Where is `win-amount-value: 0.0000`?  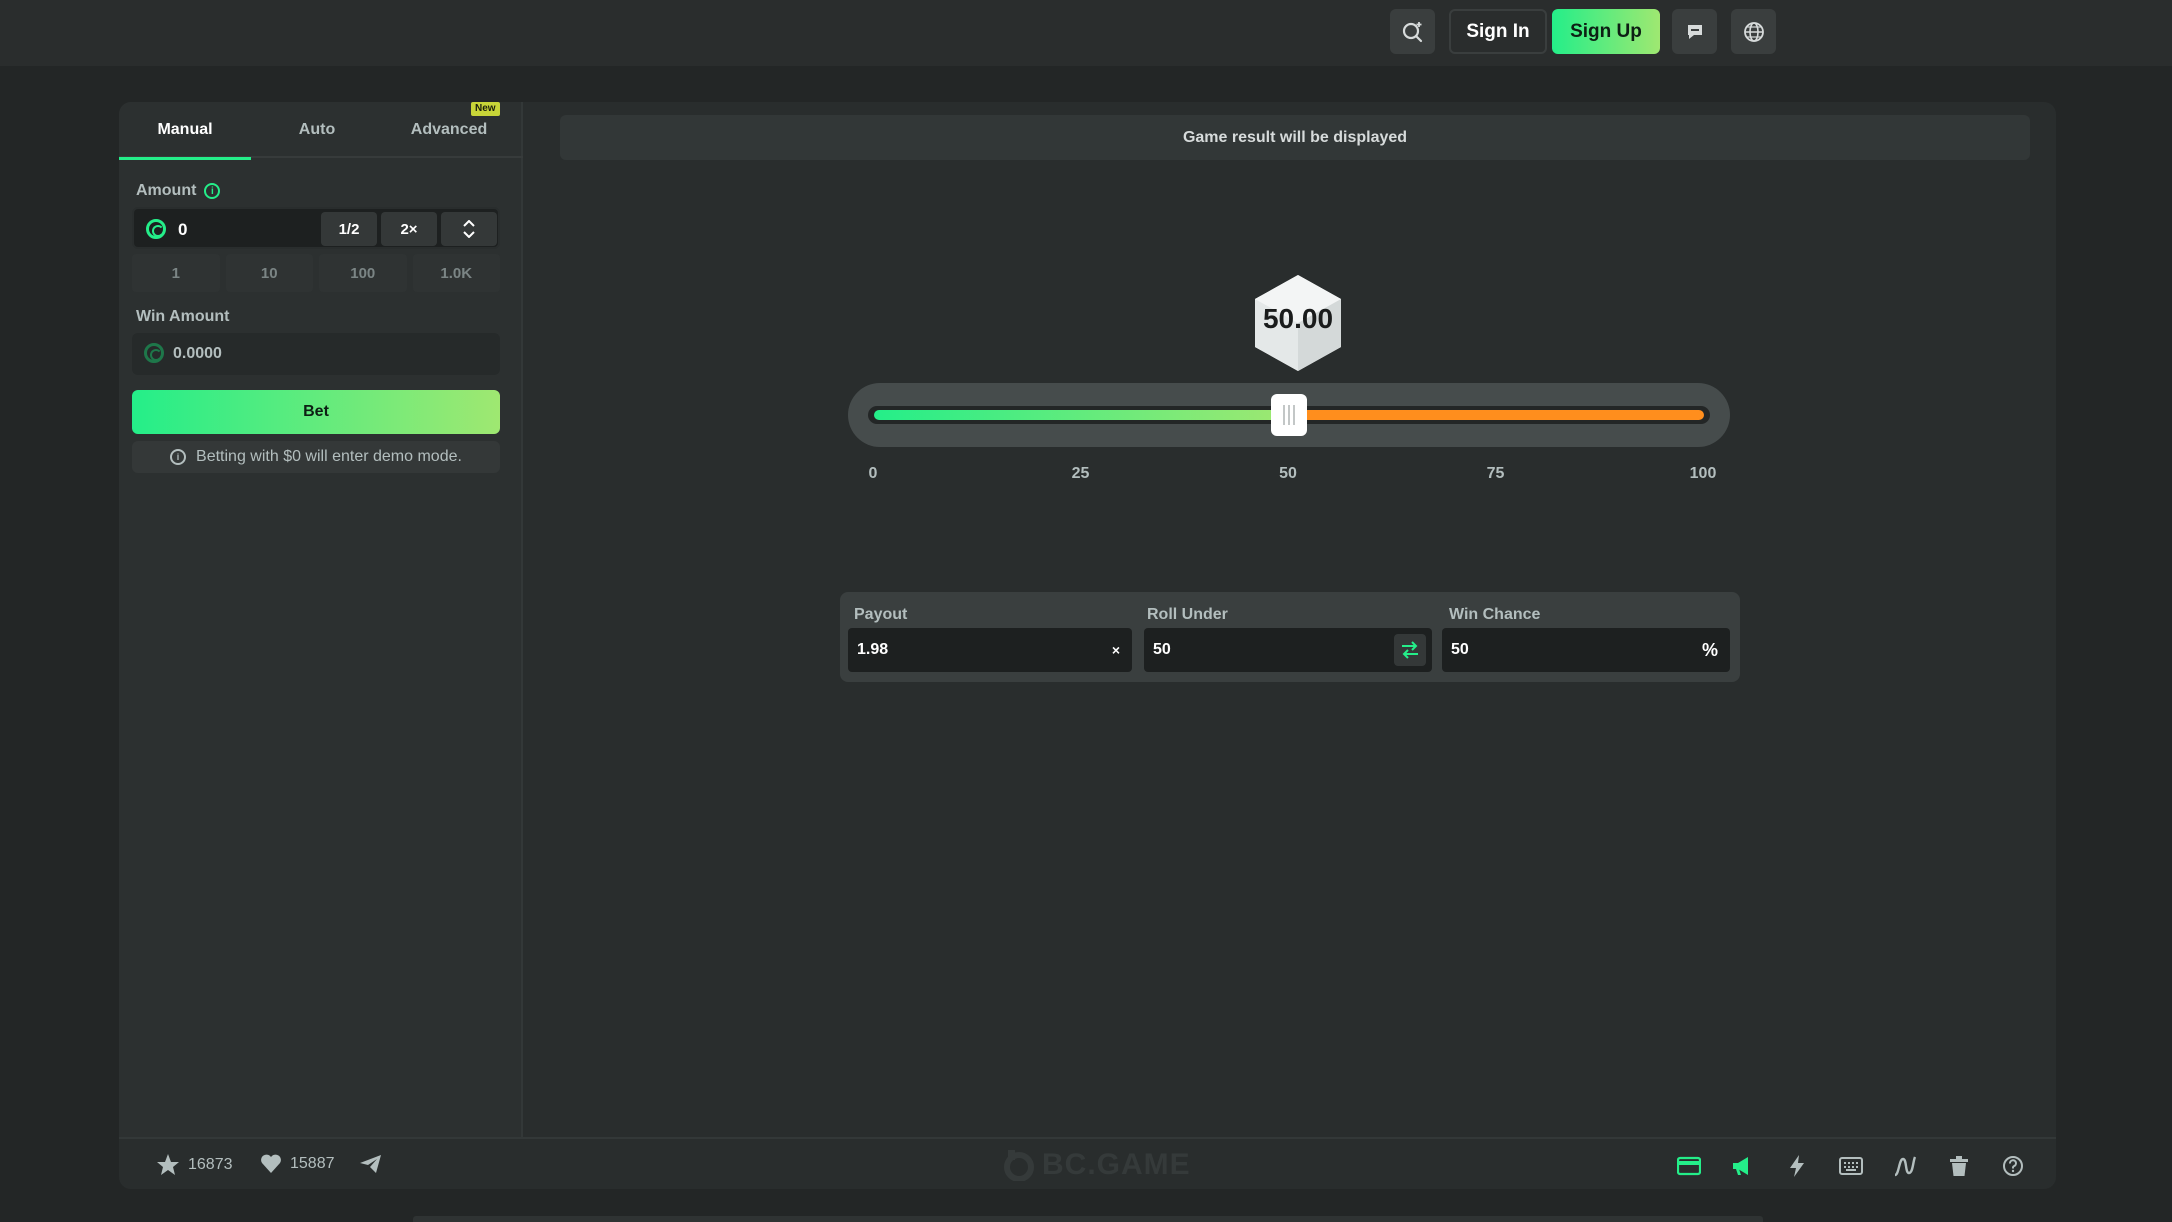
win-amount-value: 0.0000 is located at coordinates (197, 353).